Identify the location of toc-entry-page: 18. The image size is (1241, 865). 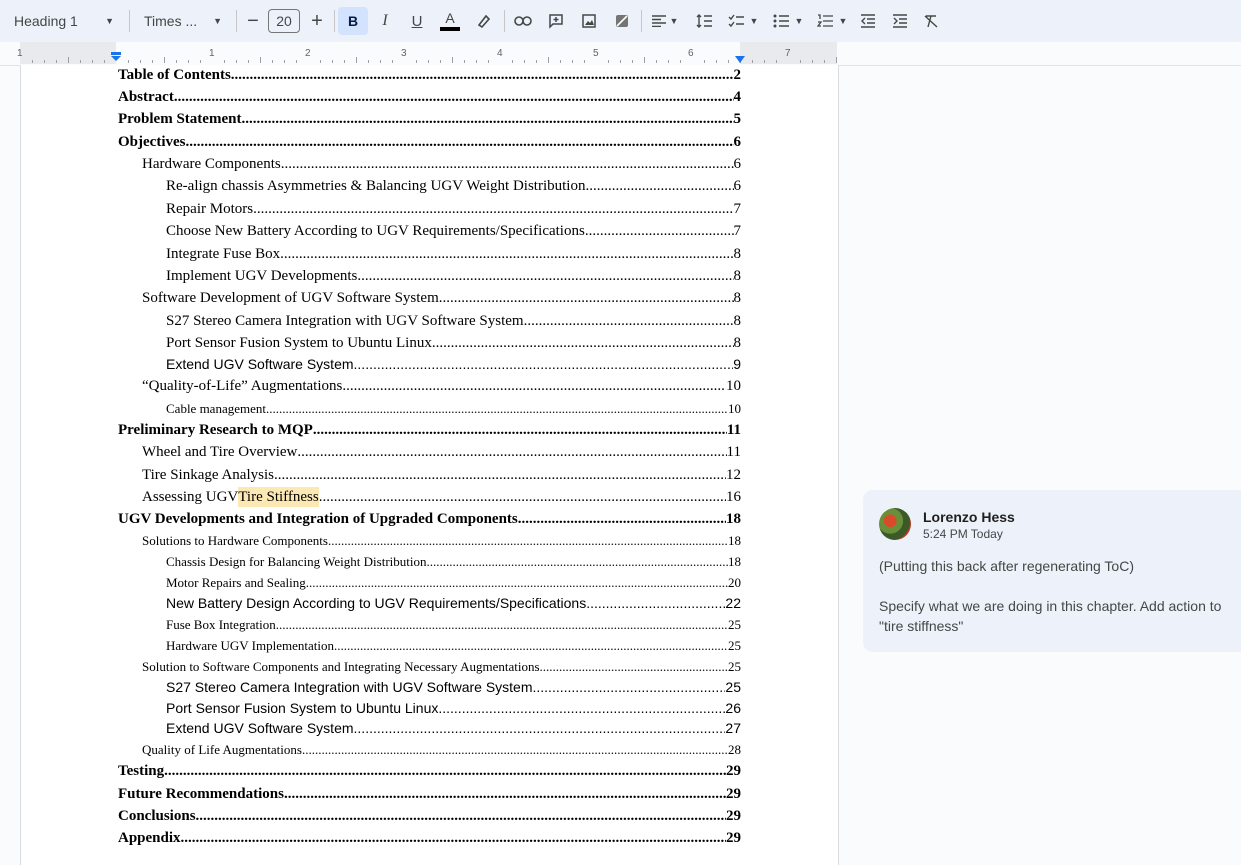
(734, 540).